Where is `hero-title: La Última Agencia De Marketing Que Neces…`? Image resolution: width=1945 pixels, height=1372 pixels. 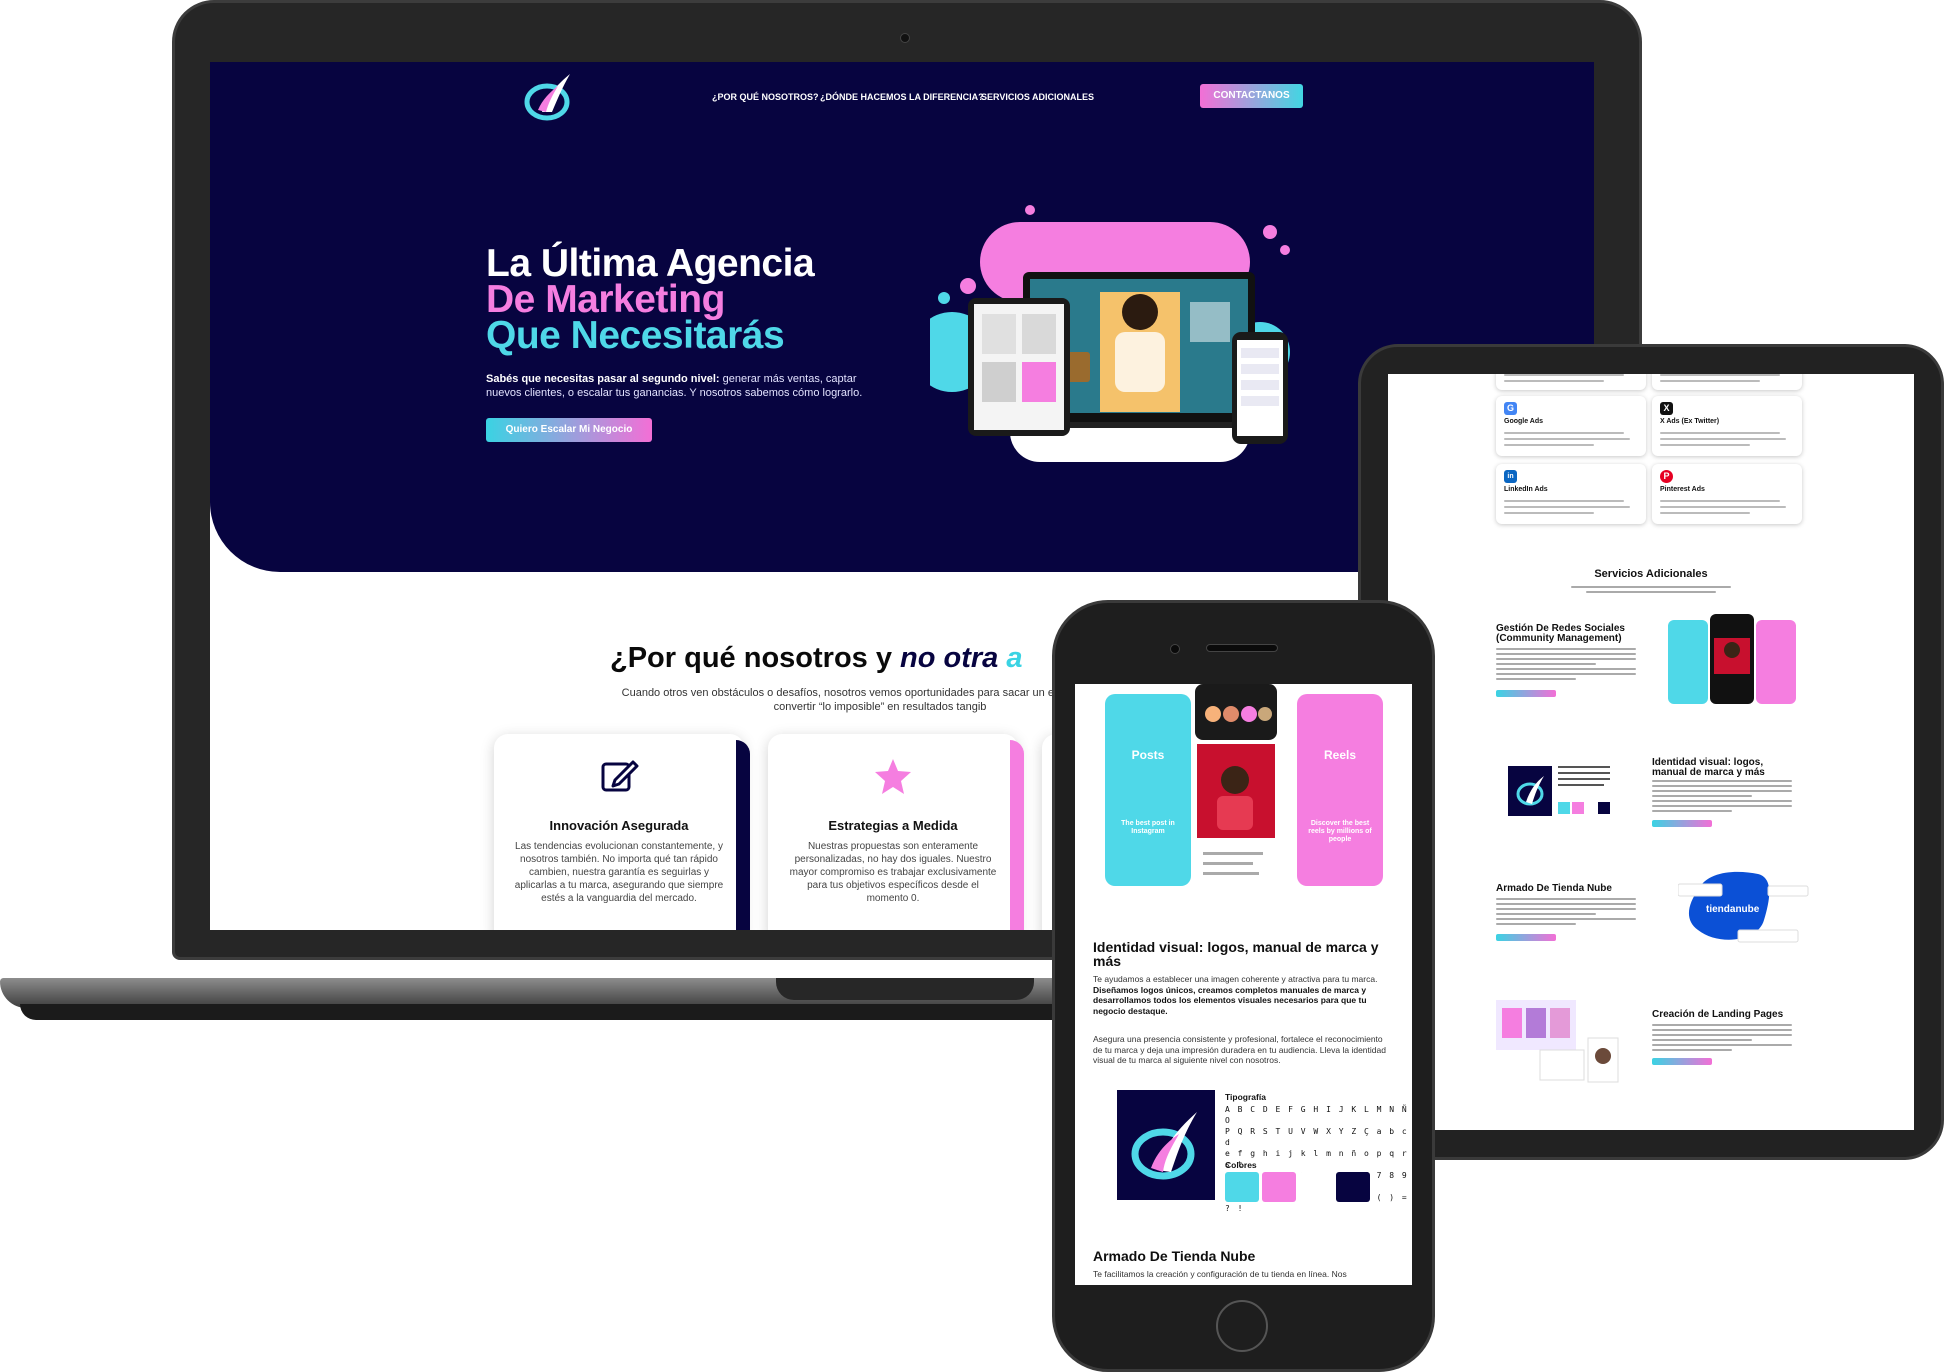
hero-title: La Última Agencia De Marketing Que Neces… is located at coordinates (650, 299).